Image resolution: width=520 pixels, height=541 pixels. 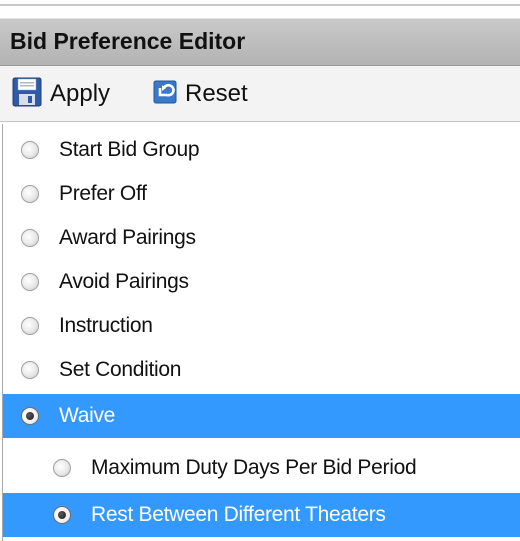 What do you see at coordinates (254, 467) in the screenshot?
I see `preference-label: Maximum Duty Days Per Bid Period` at bounding box center [254, 467].